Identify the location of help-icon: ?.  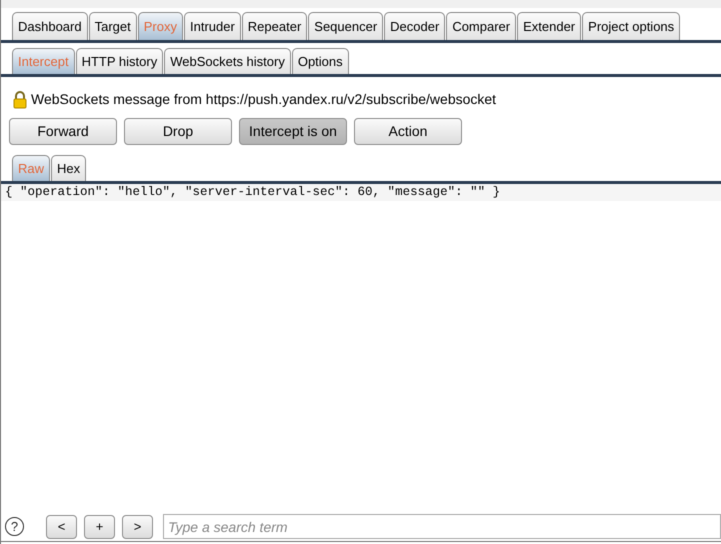
(14, 526).